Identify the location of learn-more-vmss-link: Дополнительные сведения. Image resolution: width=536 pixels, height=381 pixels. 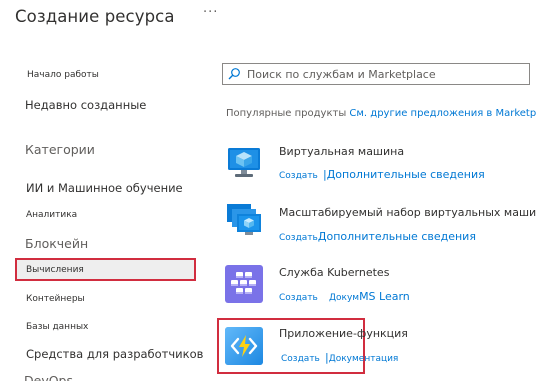
(397, 236).